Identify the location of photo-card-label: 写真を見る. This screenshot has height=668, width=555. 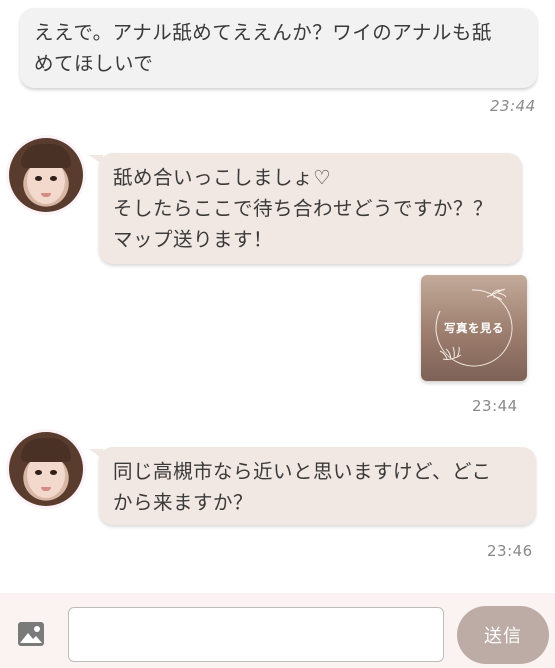
(474, 328).